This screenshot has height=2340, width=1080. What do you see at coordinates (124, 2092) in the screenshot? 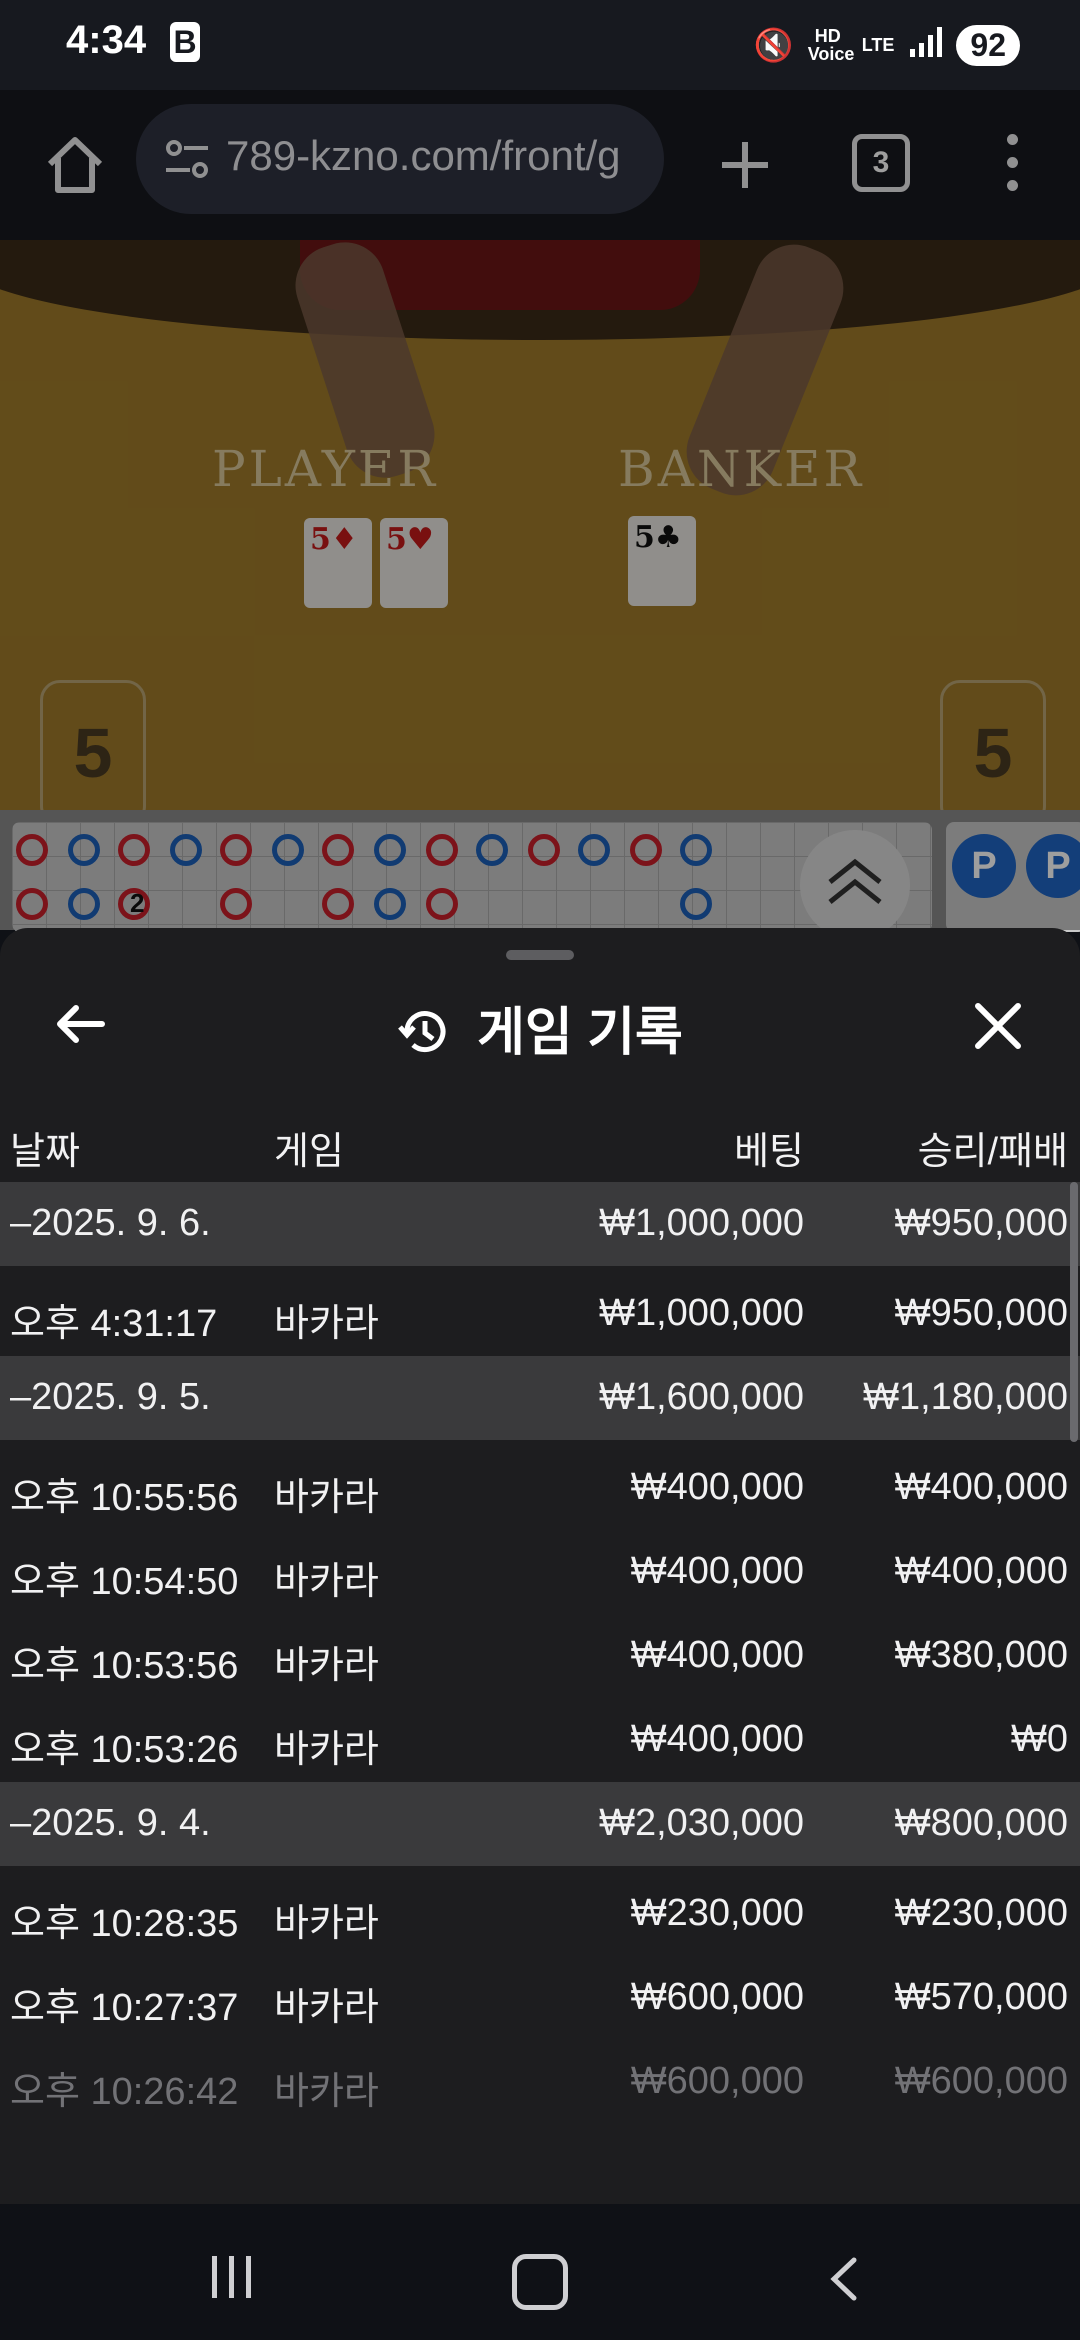
I see `cell-date: 오후 10:26:42` at bounding box center [124, 2092].